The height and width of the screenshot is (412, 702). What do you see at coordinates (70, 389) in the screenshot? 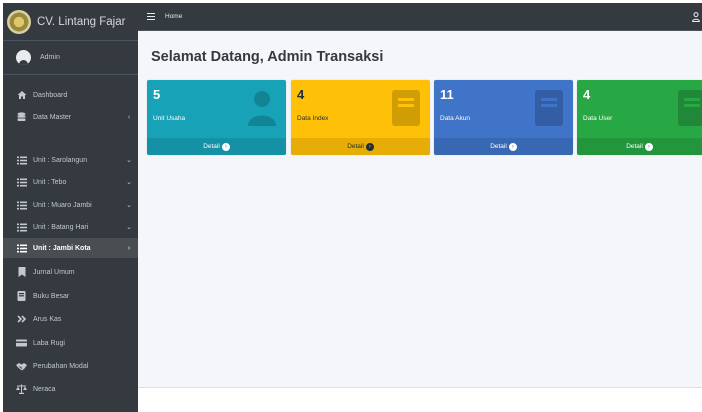
I see `sidebar-item-neraca: Neraca` at bounding box center [70, 389].